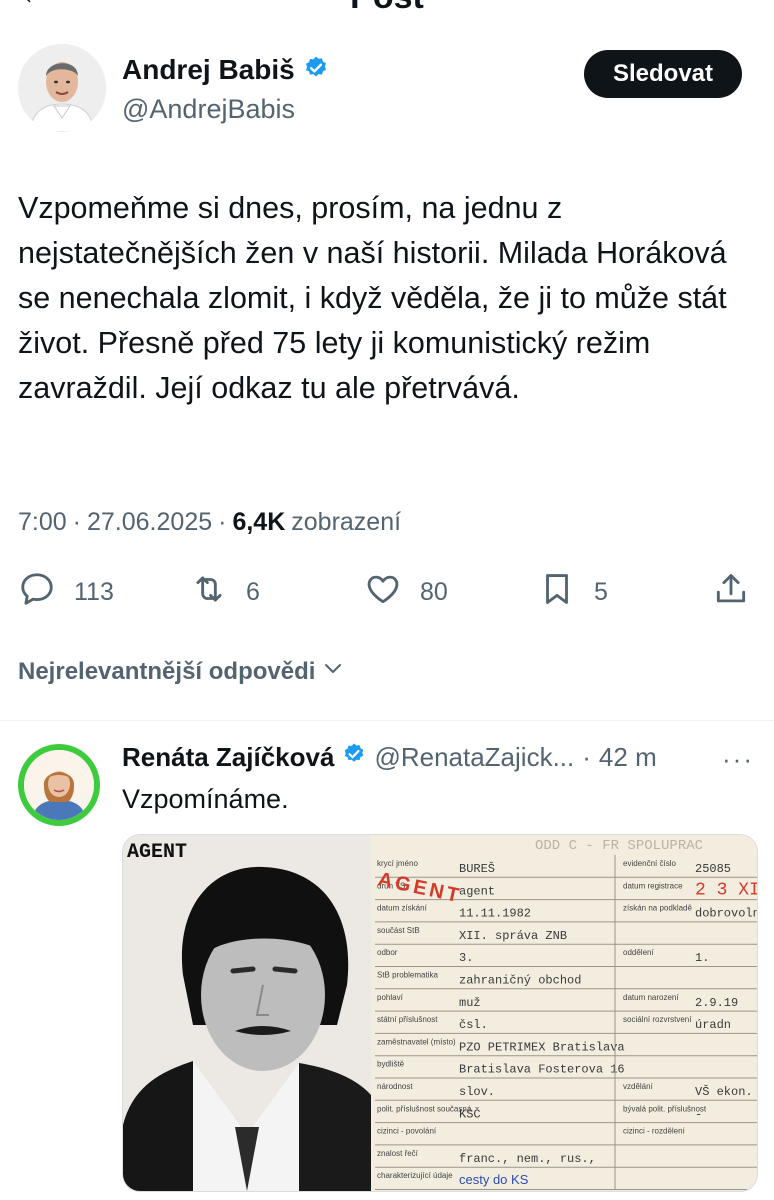  Describe the element at coordinates (657, 1019) in the screenshot. I see `card-field-label: sociální rozvrstvení` at that location.